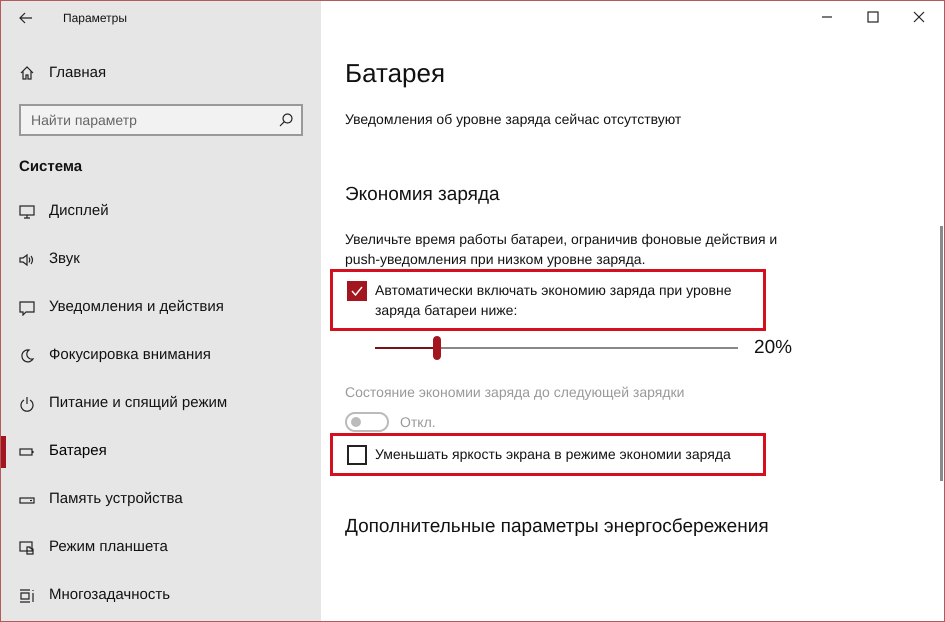  I want to click on back-arrow-icon, so click(26, 18).